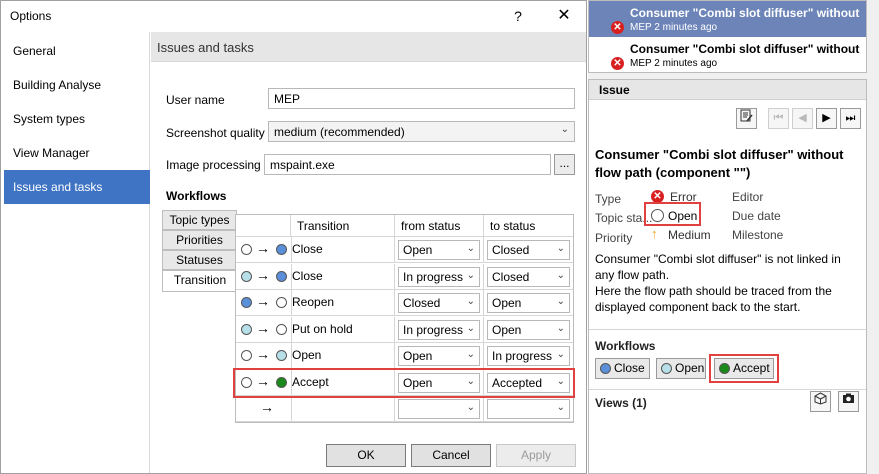 This screenshot has width=879, height=474. I want to click on views-label: Views (1), so click(621, 403).